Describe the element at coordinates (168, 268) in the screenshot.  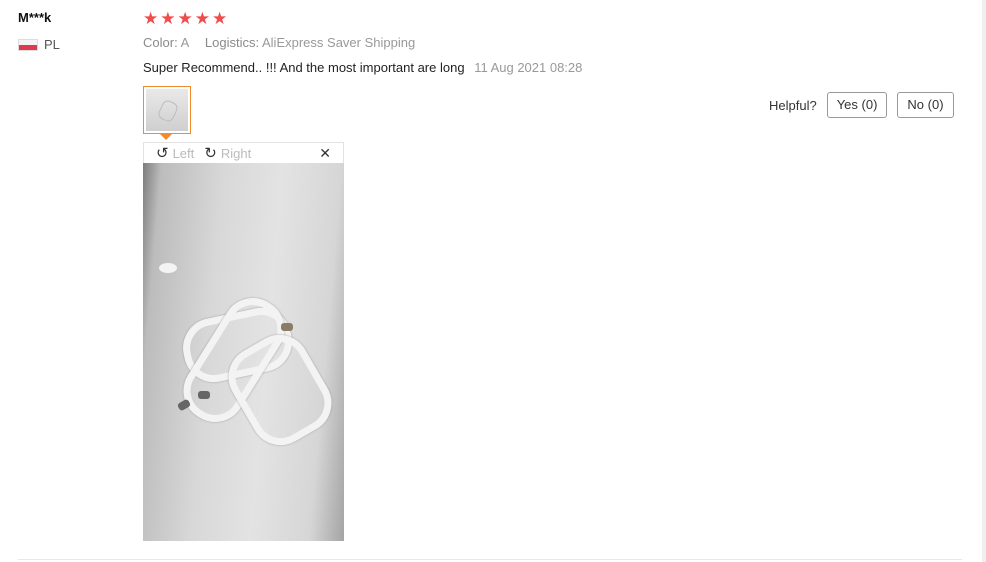
I see `image-glare` at that location.